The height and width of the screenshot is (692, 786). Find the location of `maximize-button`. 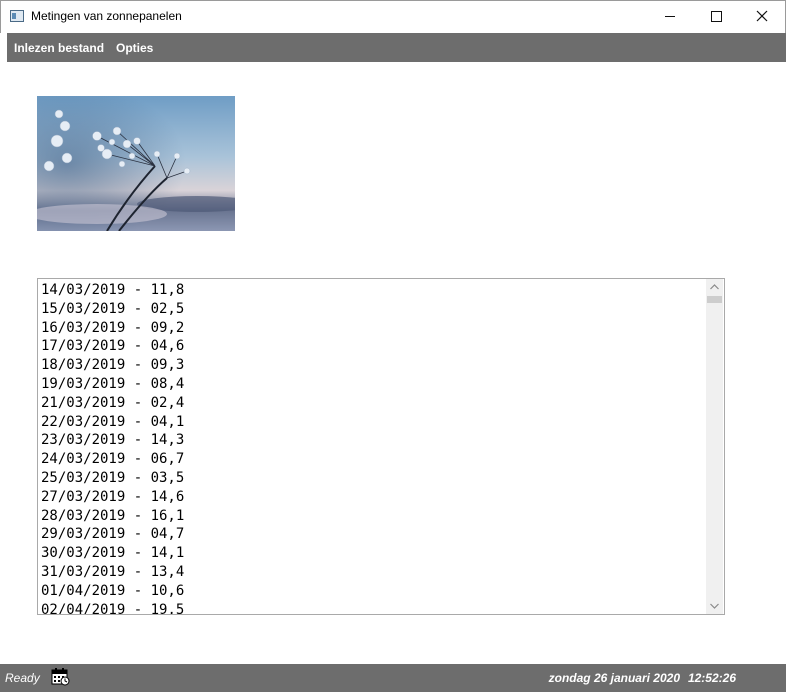

maximize-button is located at coordinates (716, 16).